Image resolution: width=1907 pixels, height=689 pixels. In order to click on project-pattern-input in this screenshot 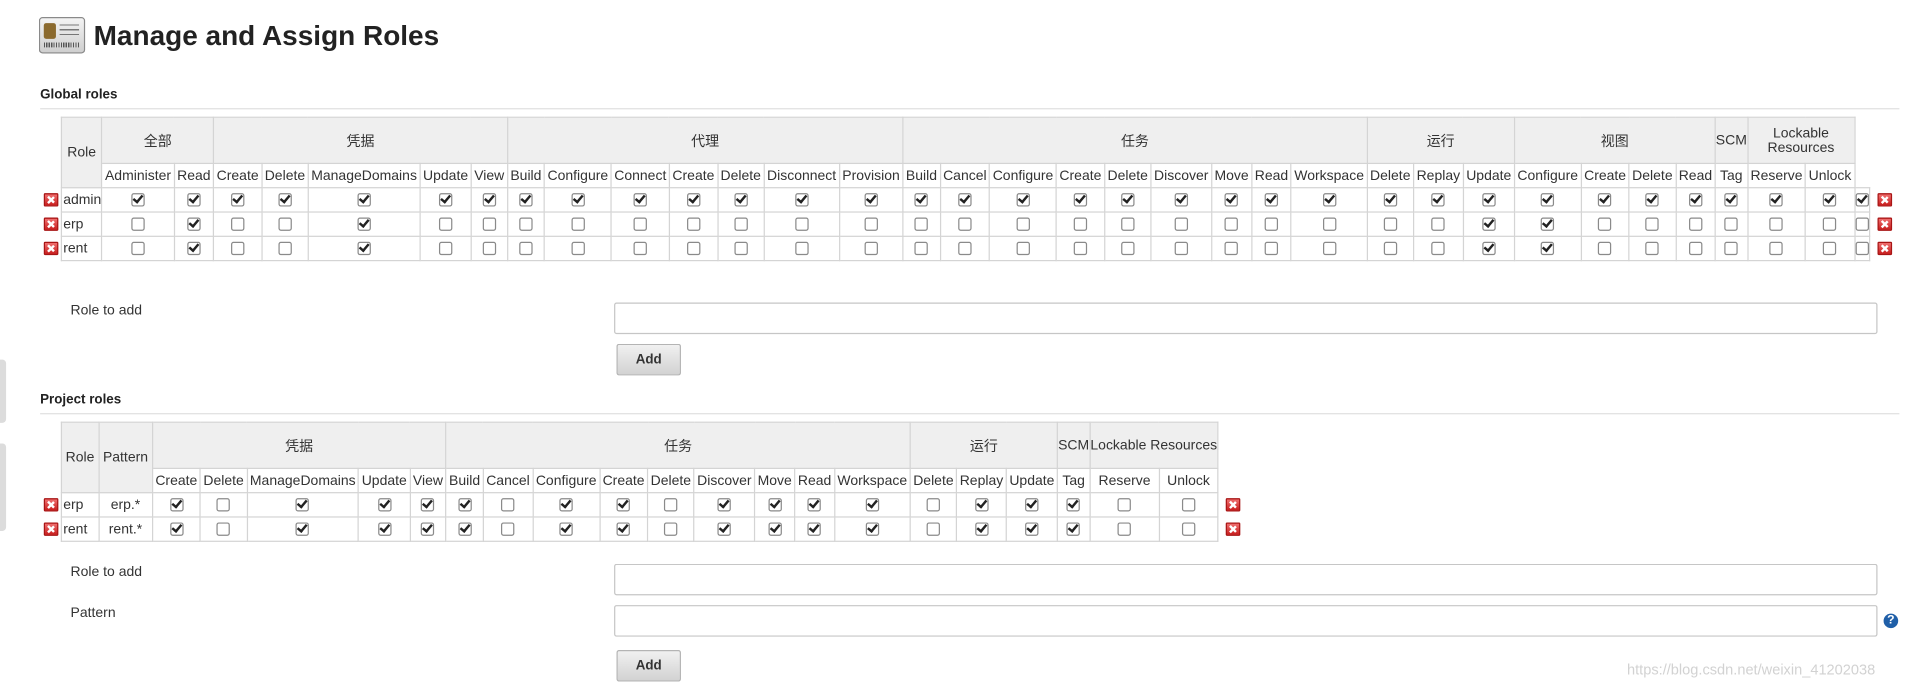, I will do `click(1246, 621)`.